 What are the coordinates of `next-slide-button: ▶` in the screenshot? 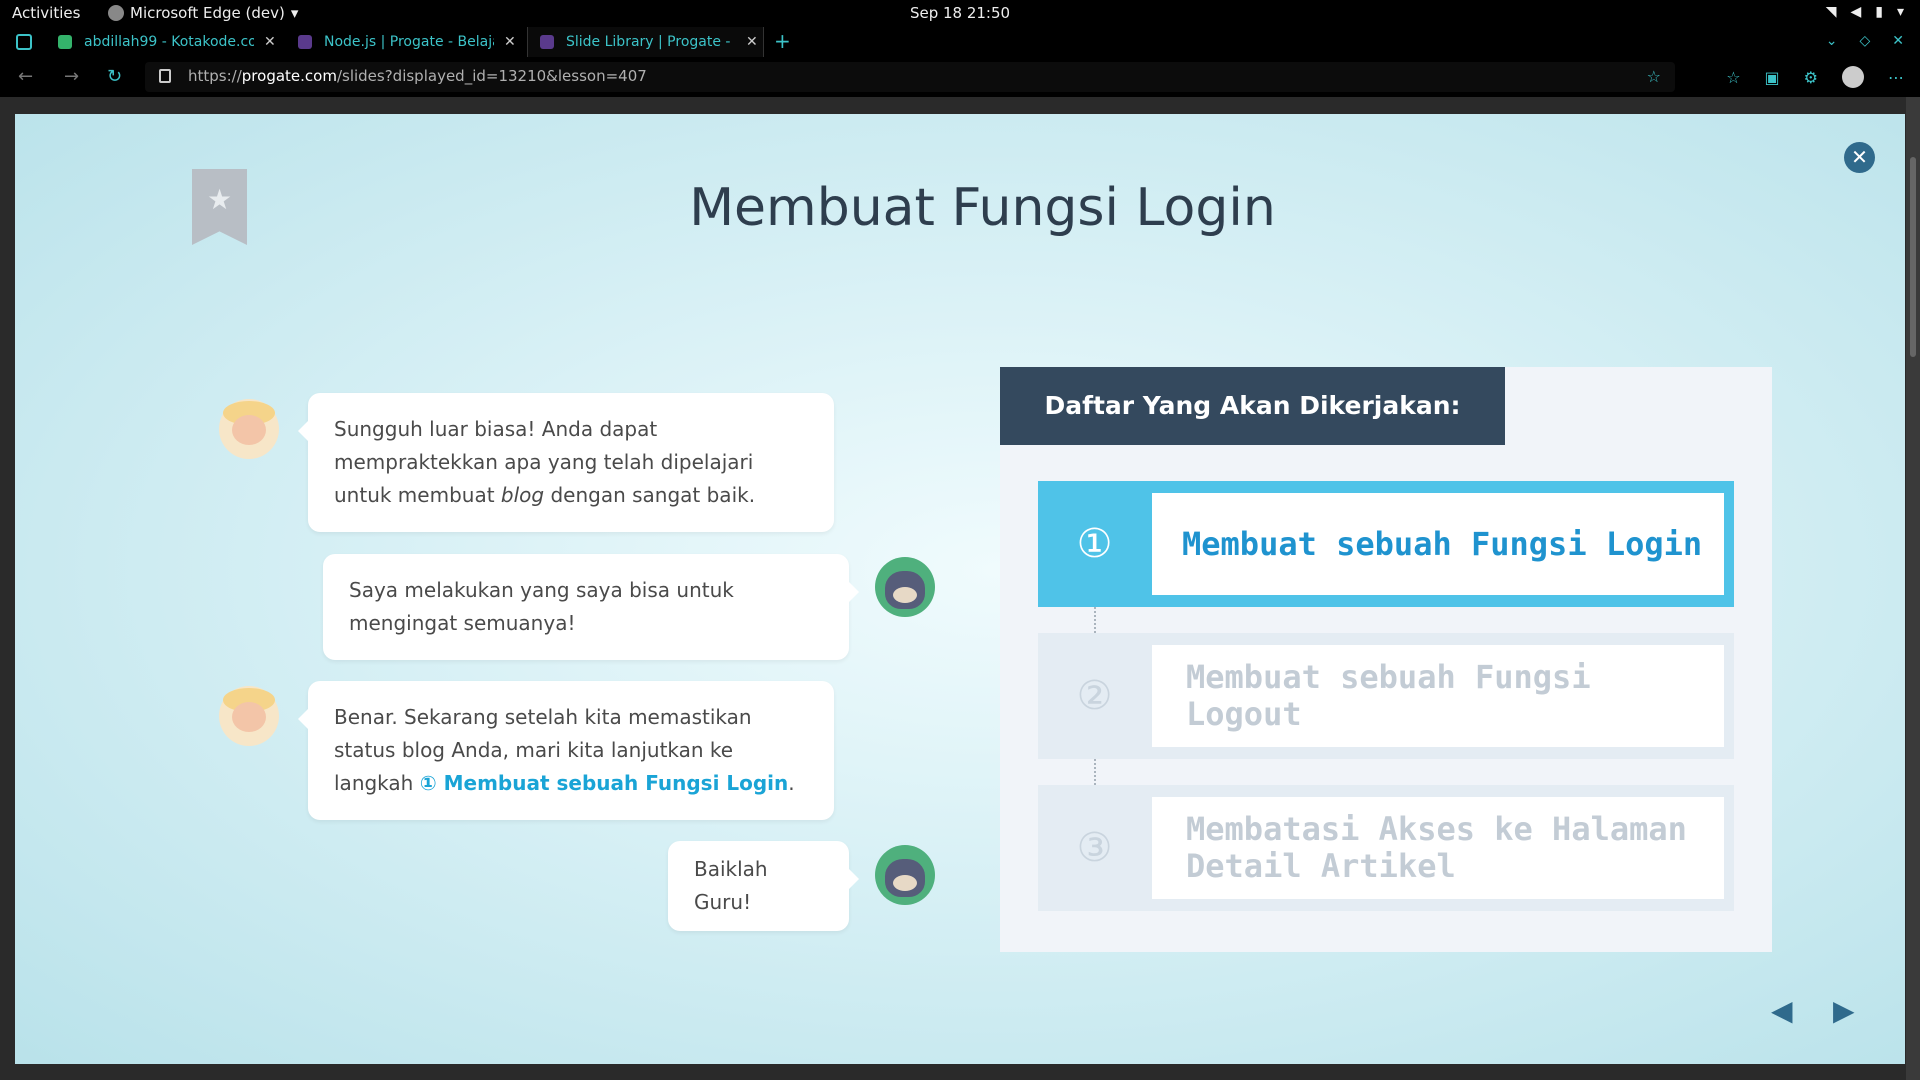 It's located at (1844, 1010).